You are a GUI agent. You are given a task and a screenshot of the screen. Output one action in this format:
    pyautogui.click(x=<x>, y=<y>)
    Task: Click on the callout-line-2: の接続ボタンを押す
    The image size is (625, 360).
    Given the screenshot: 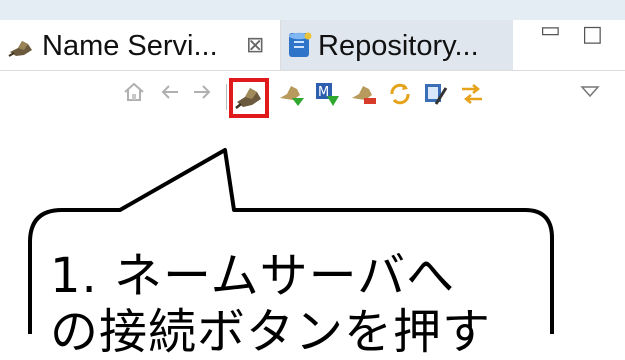 What is the action you would take?
    pyautogui.click(x=271, y=332)
    